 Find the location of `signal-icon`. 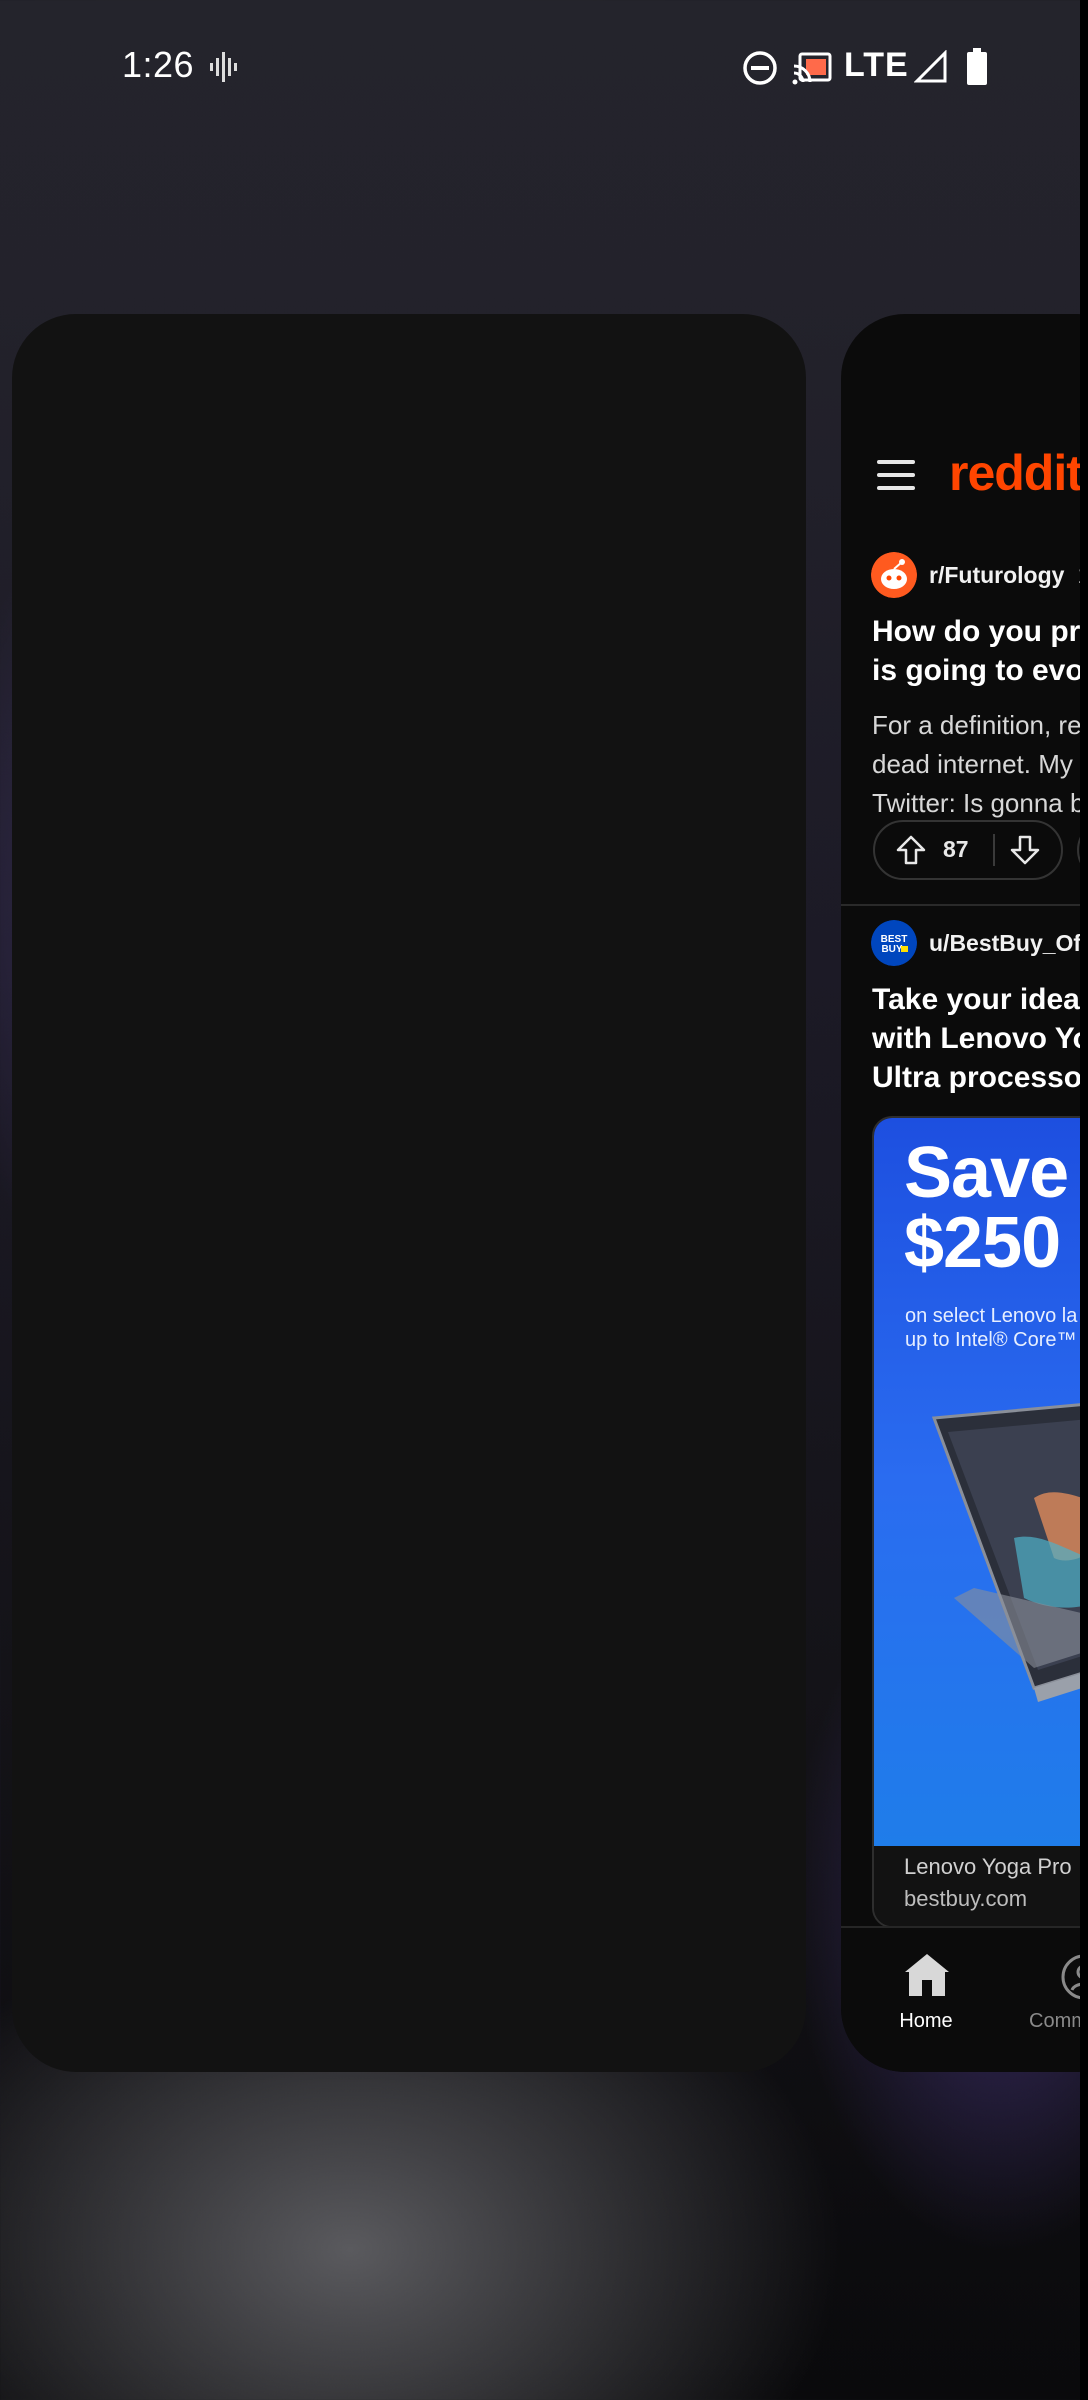

signal-icon is located at coordinates (930, 66).